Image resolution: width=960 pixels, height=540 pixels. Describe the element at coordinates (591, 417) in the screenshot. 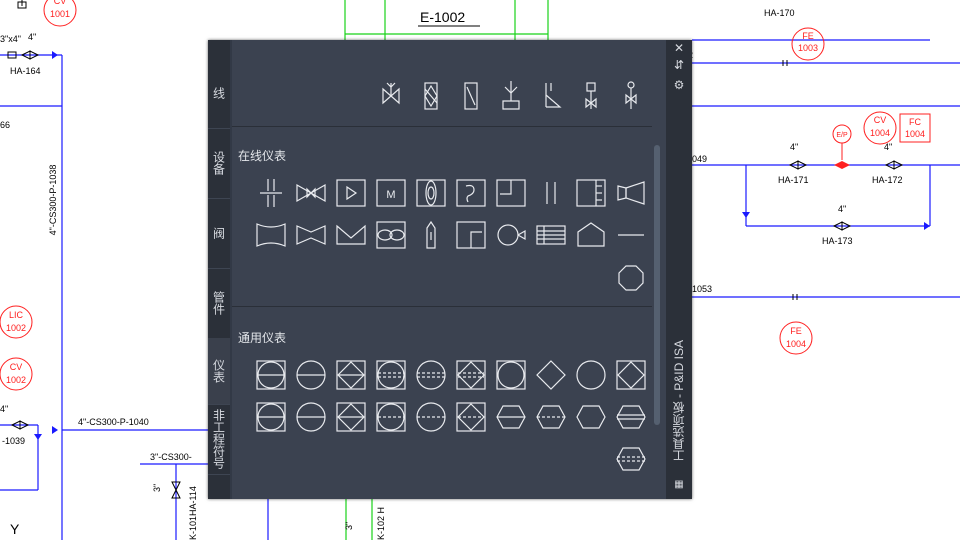

I see `palette-symbol-hex0-icon` at that location.